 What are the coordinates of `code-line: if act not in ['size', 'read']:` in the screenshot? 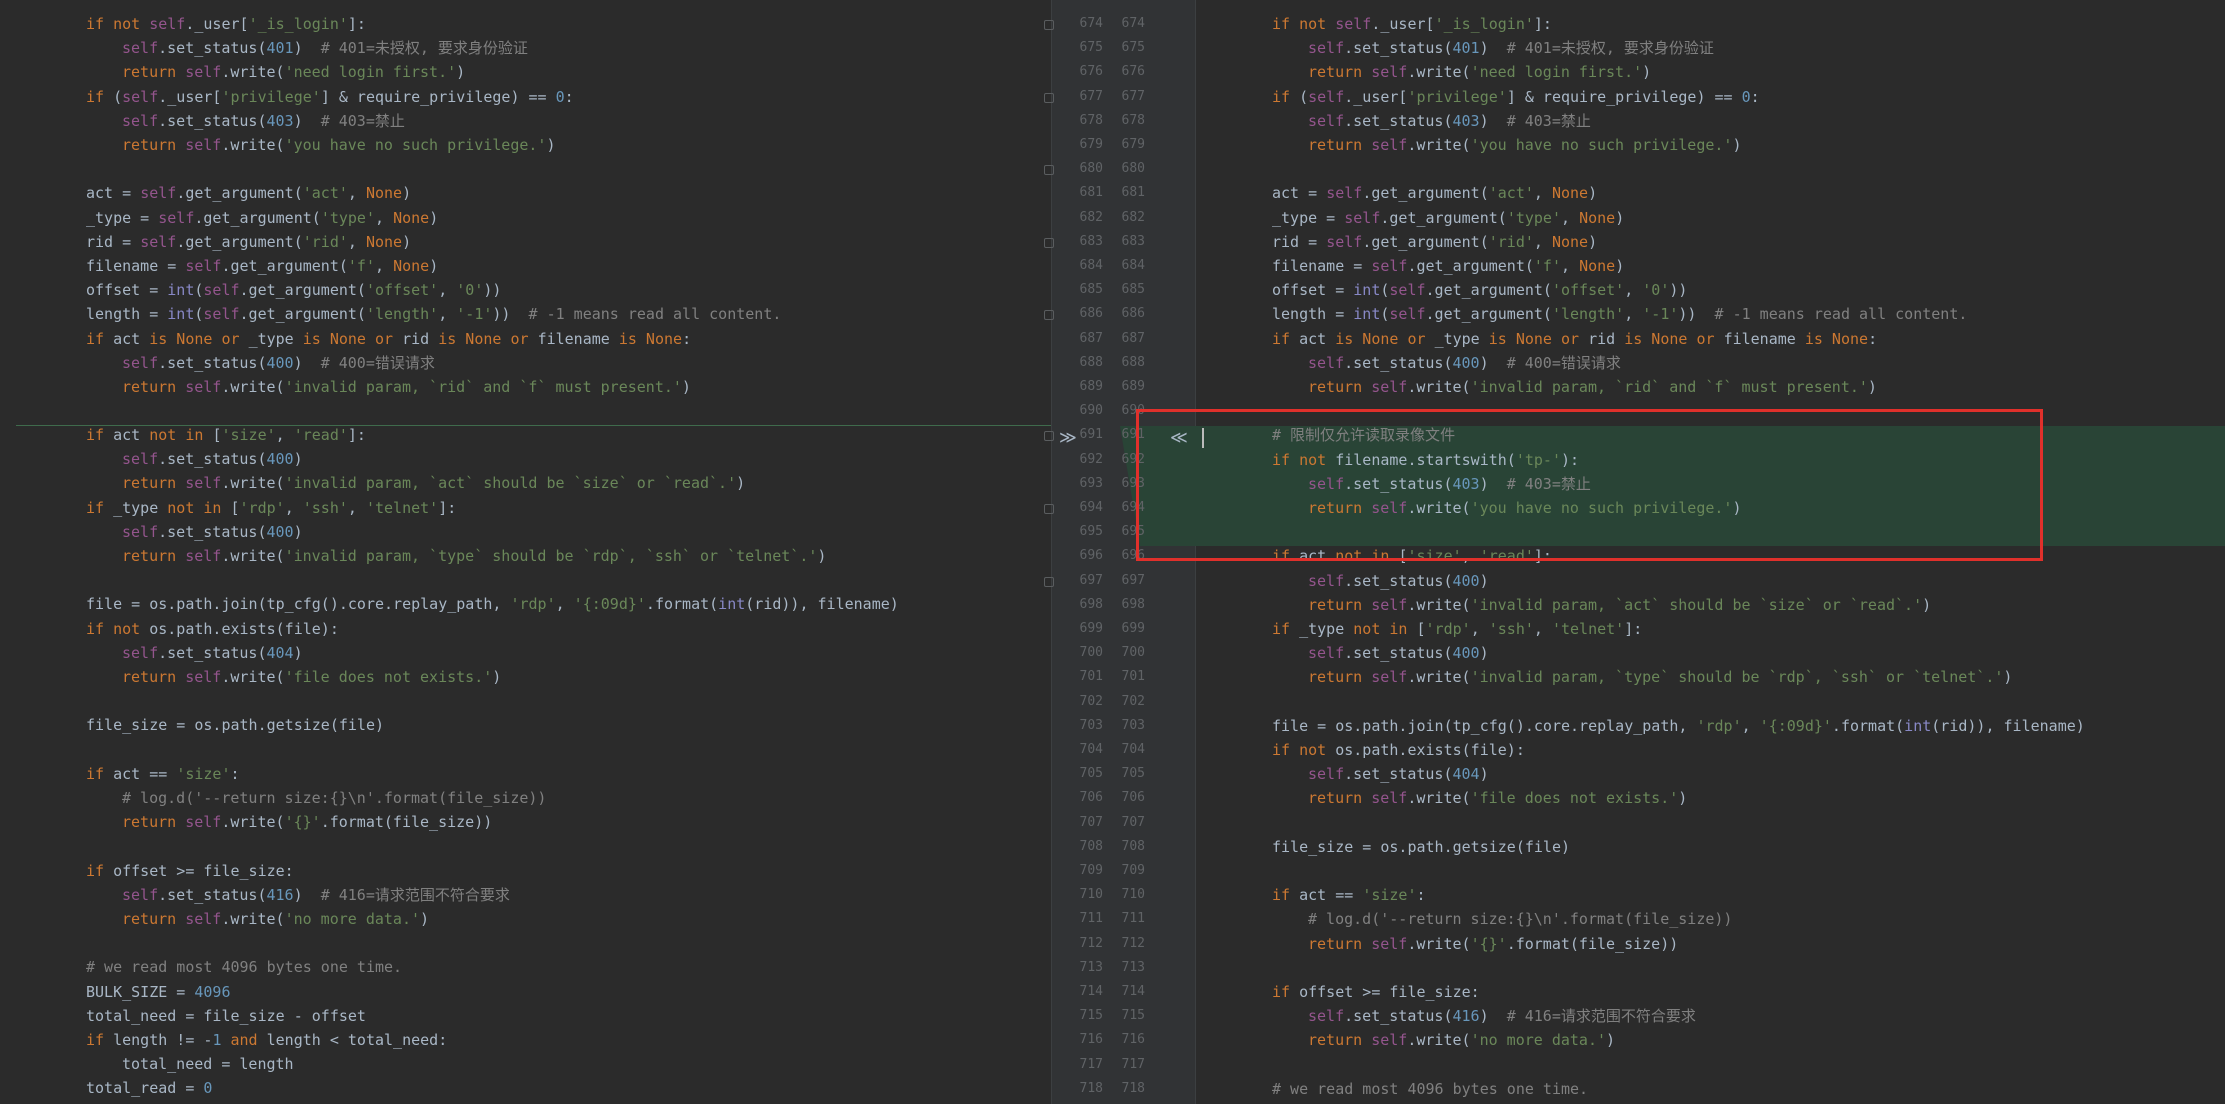 It's located at (525, 435).